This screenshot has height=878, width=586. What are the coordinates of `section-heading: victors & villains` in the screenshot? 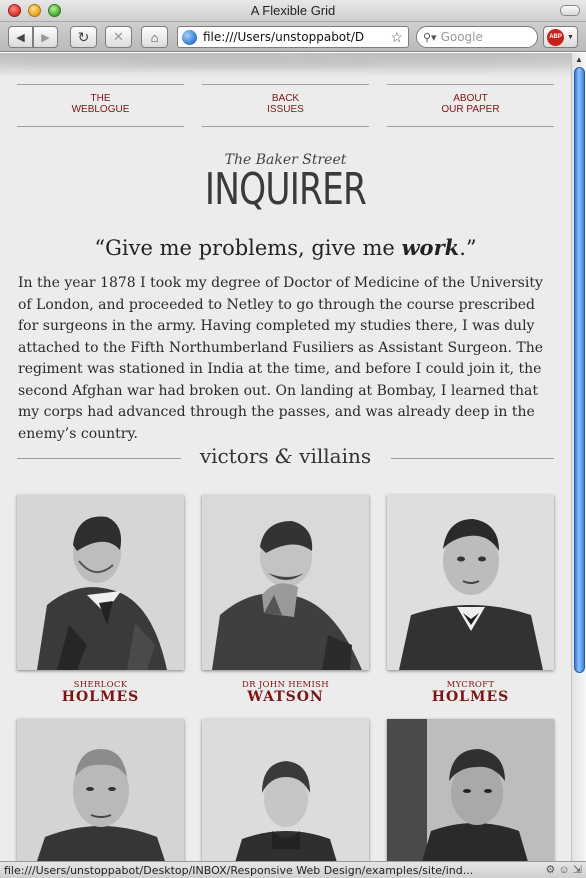 It's located at (285, 456).